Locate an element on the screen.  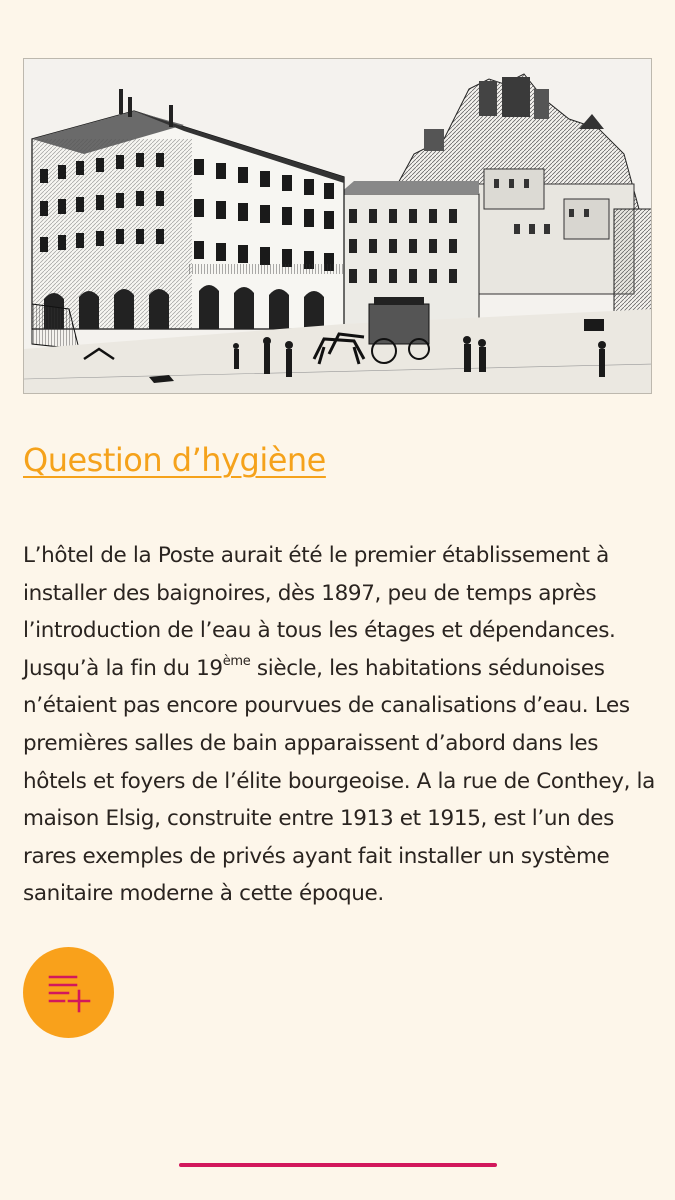
add-to-playlist-button is located at coordinates (68, 992).